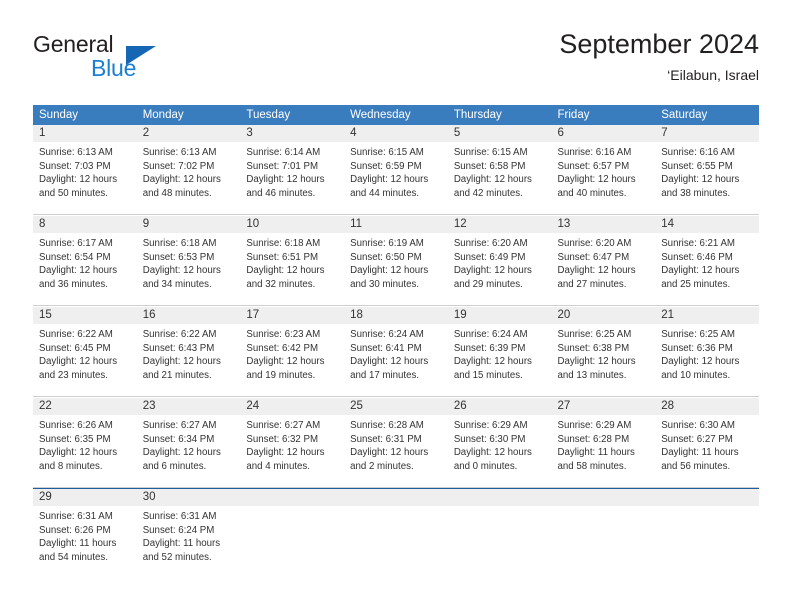  Describe the element at coordinates (76, 152) in the screenshot. I see `sunrise-line: Sunrise: 6:13 AM` at that location.